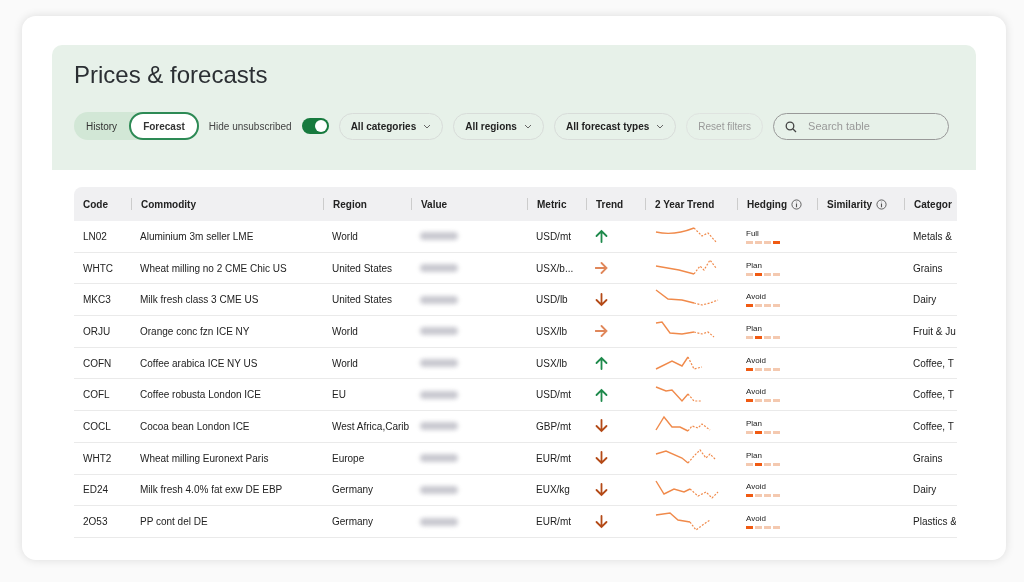  I want to click on code-cell-text: ORJU, so click(97, 331).